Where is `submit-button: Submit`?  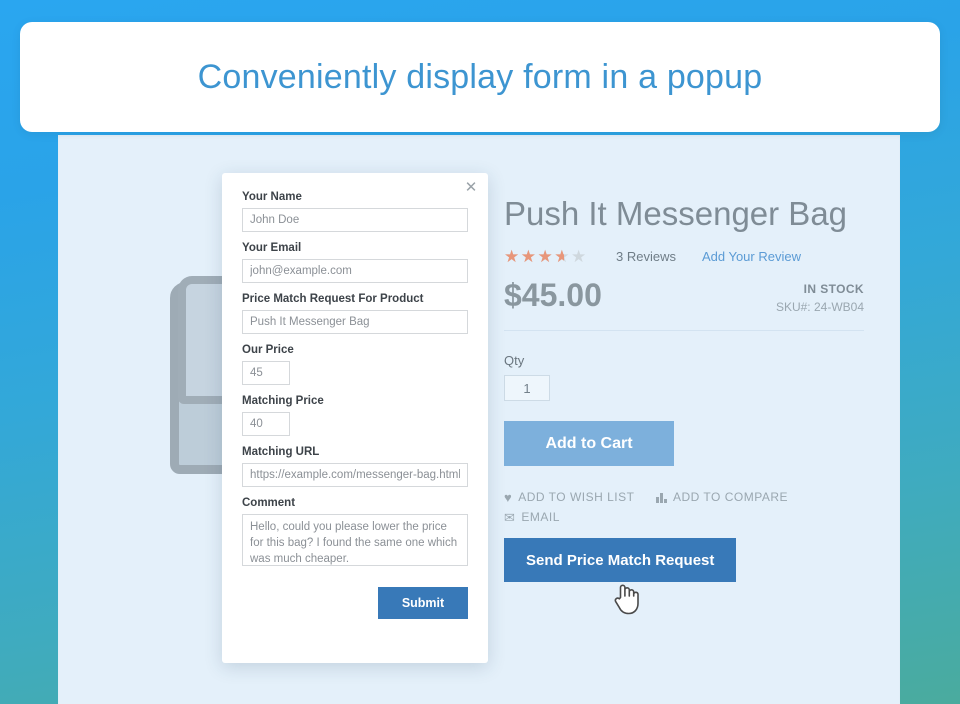 submit-button: Submit is located at coordinates (423, 603).